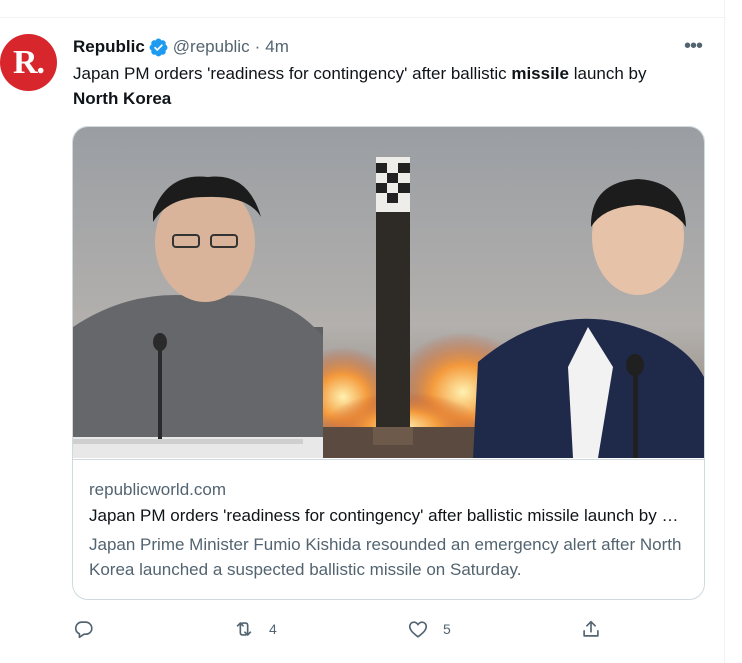 The height and width of the screenshot is (663, 742). I want to click on timeline-top-divider, so click(363, 9).